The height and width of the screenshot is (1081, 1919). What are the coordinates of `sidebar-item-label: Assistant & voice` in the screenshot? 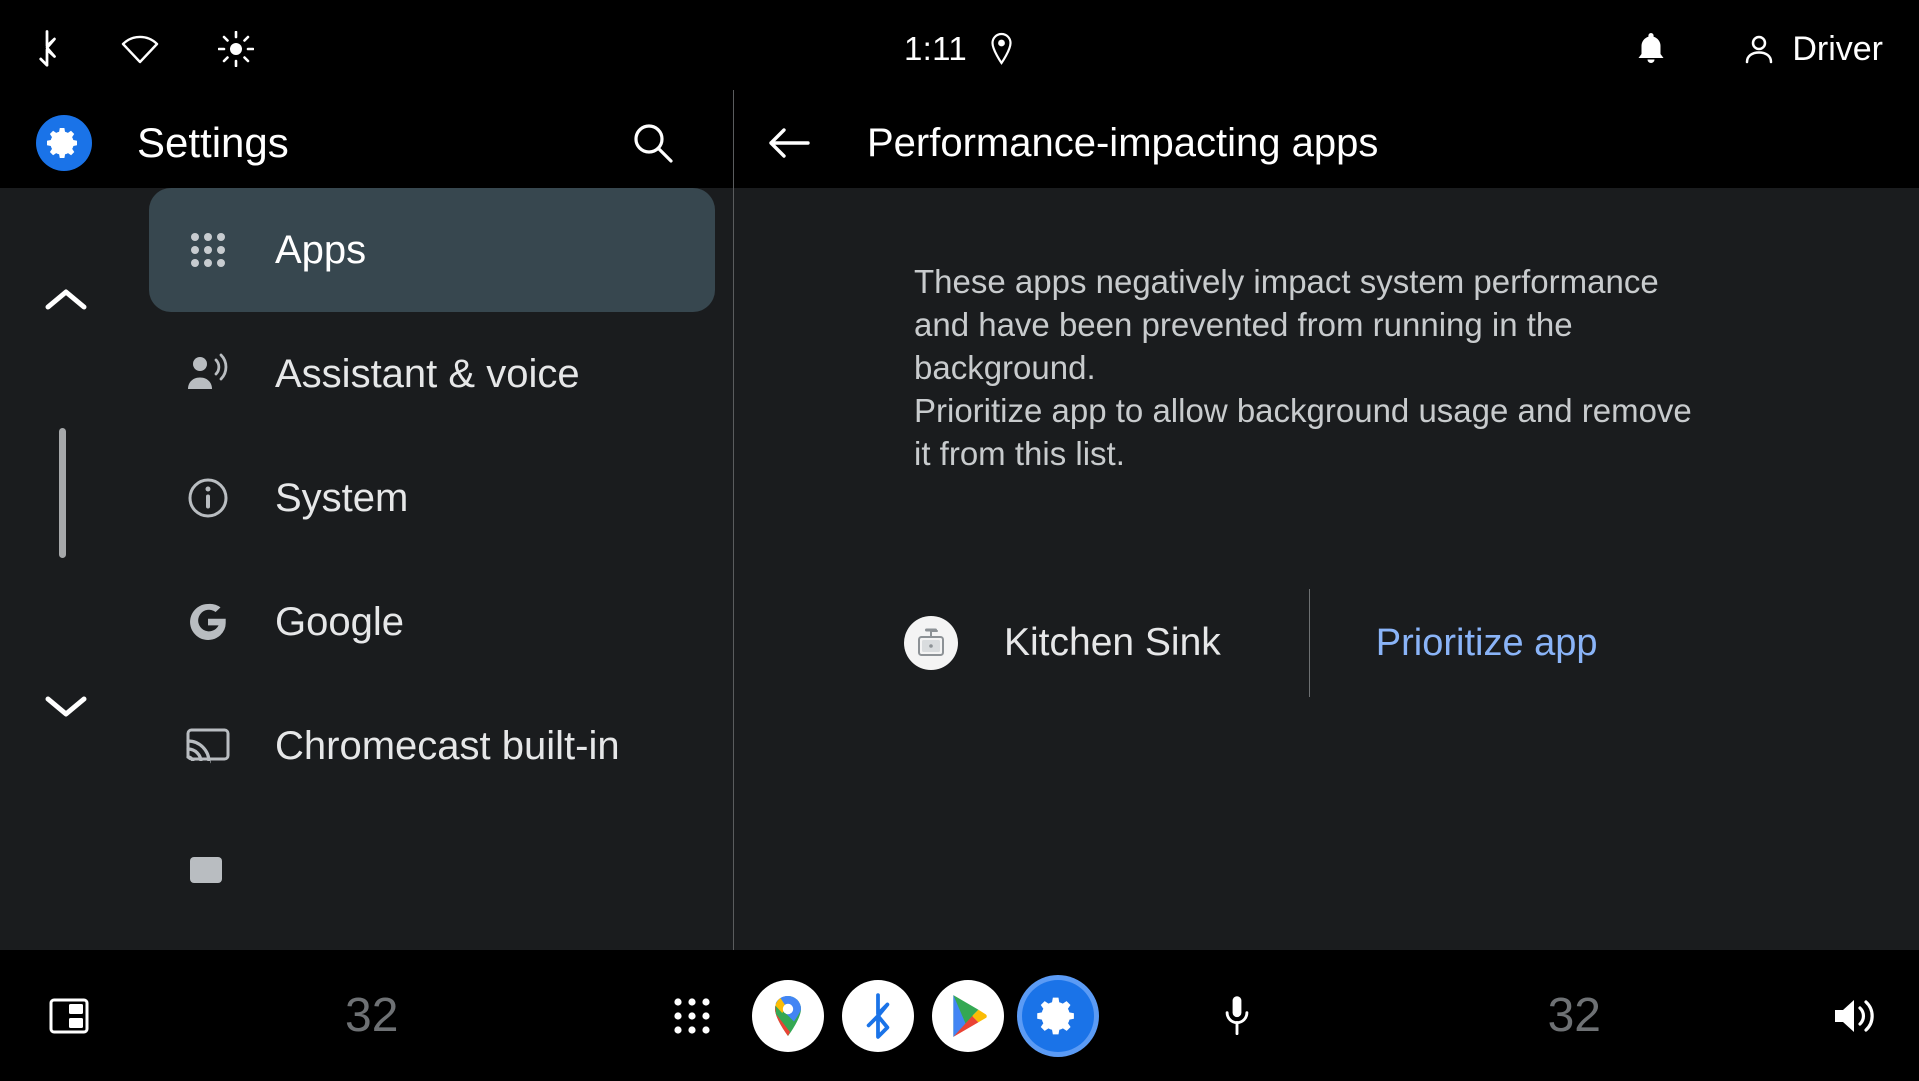 It's located at (427, 373).